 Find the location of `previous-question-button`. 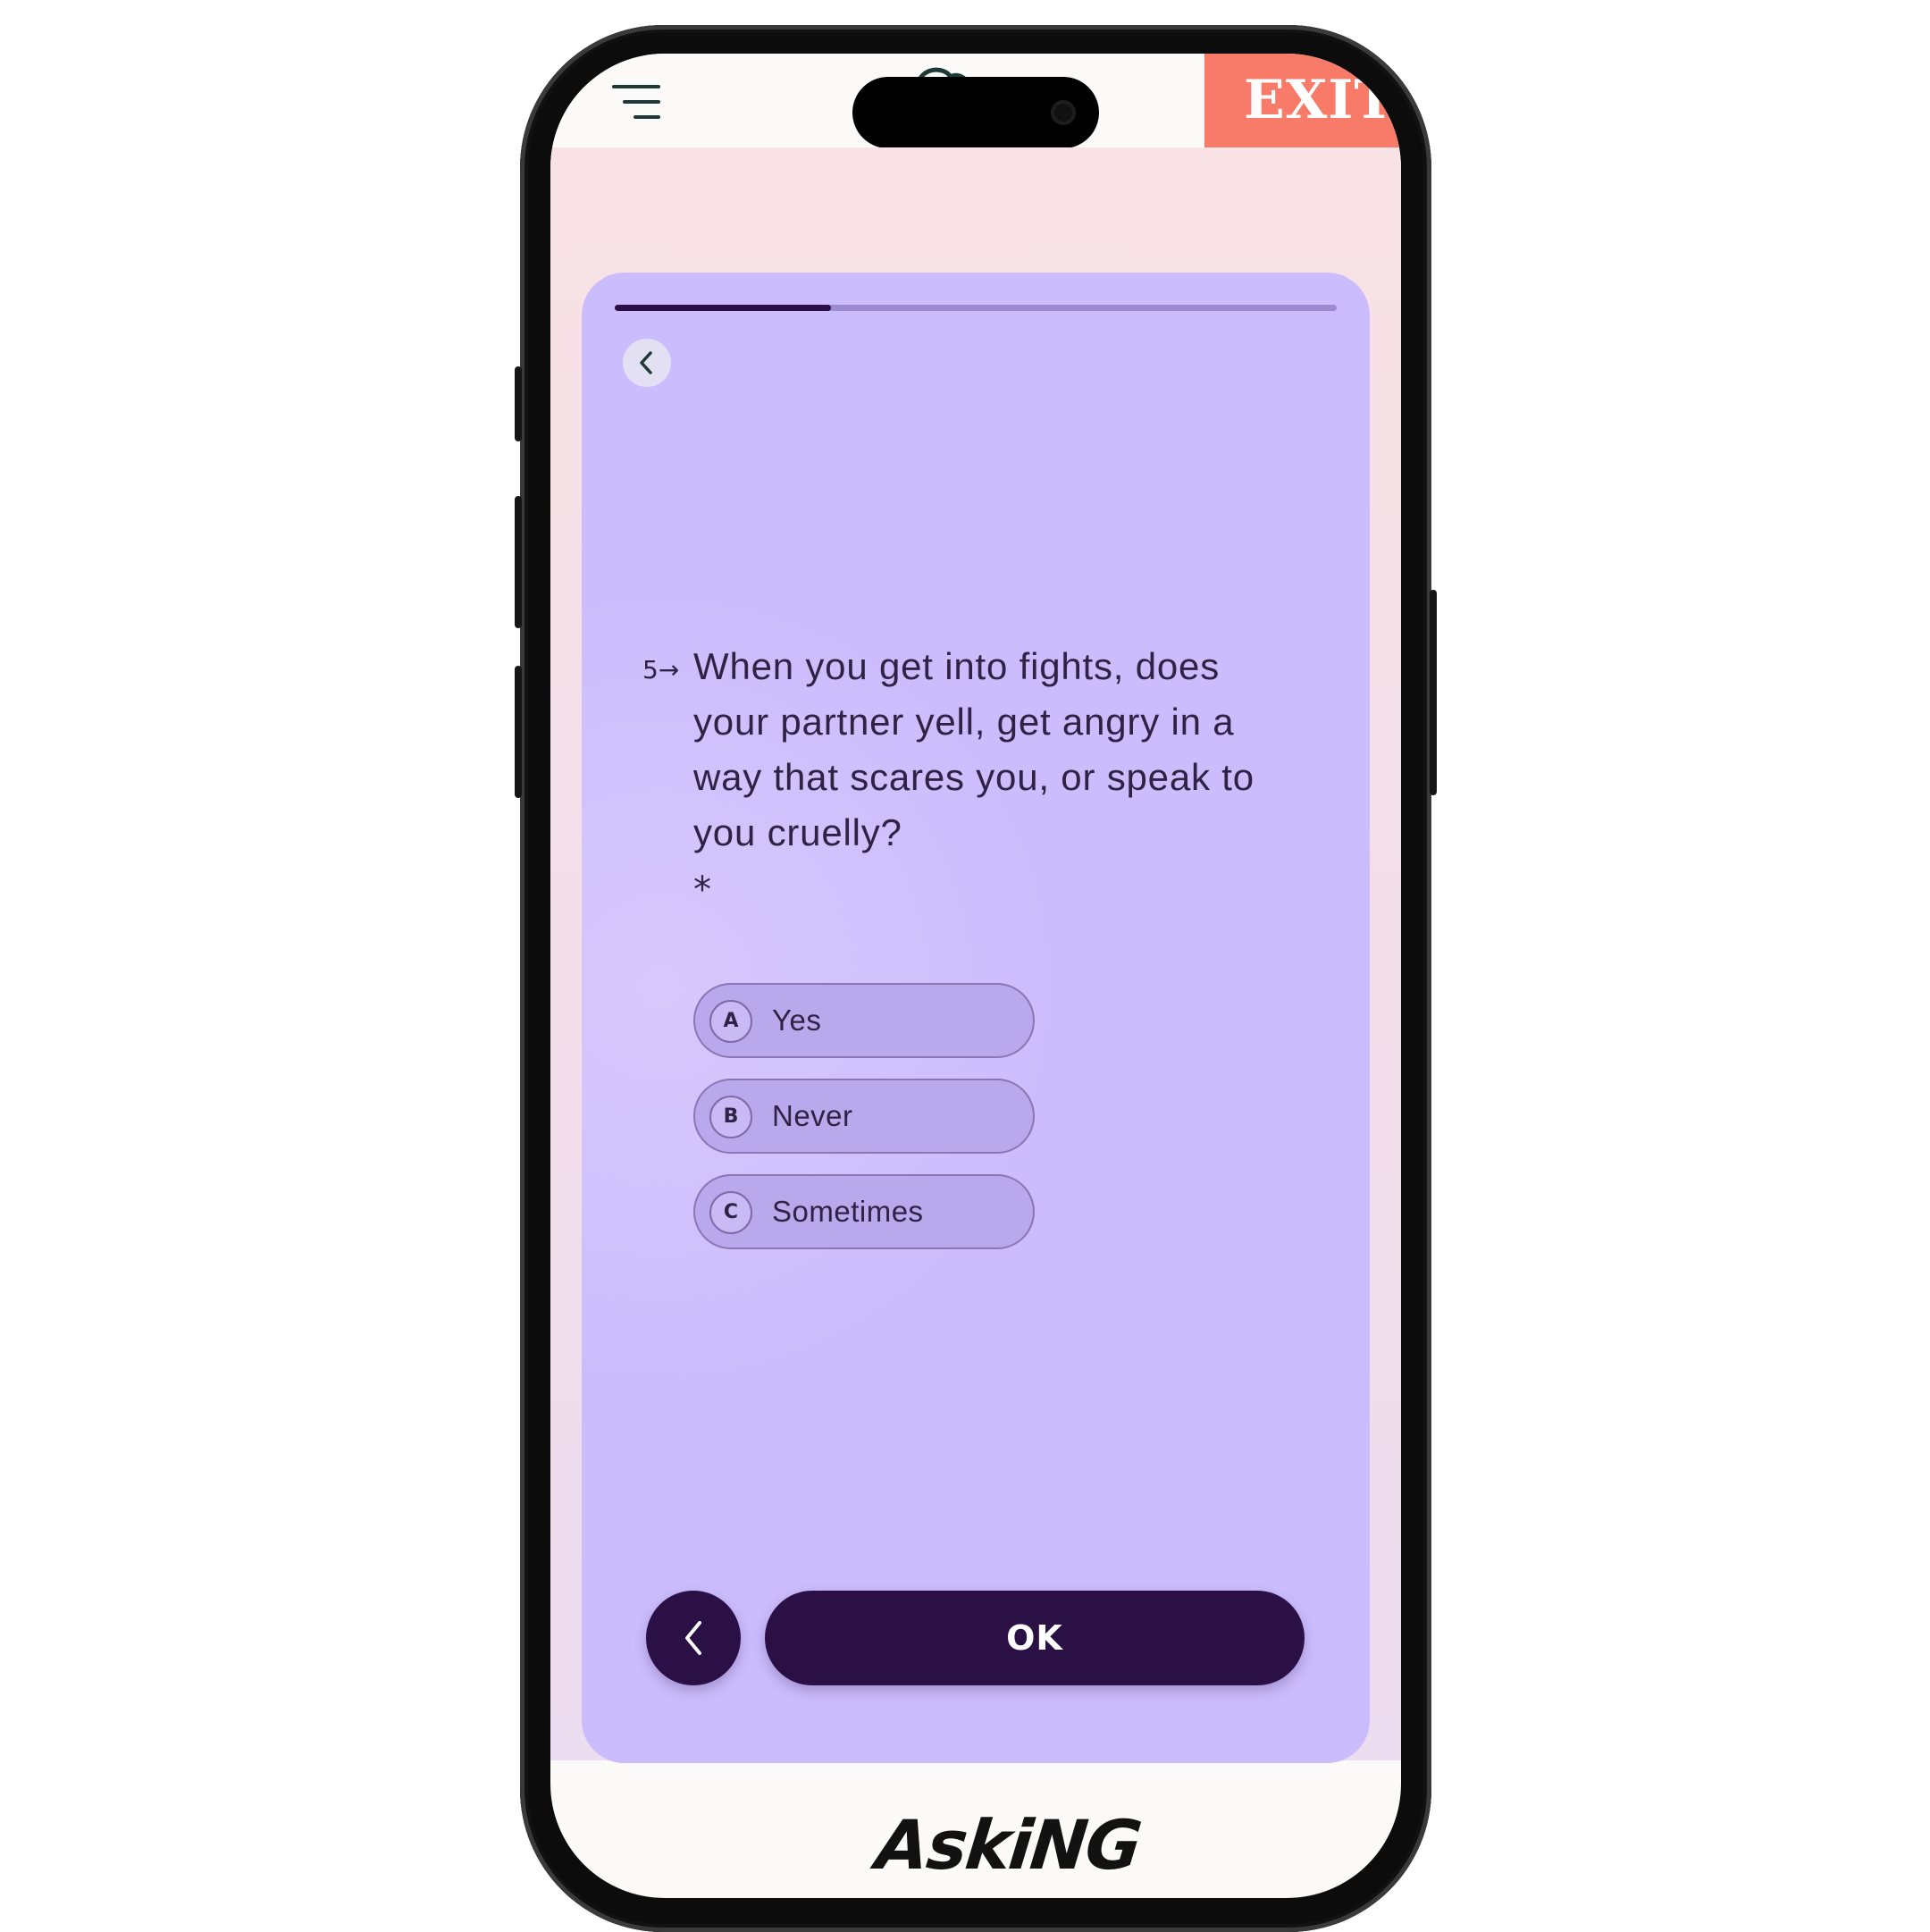

previous-question-button is located at coordinates (647, 363).